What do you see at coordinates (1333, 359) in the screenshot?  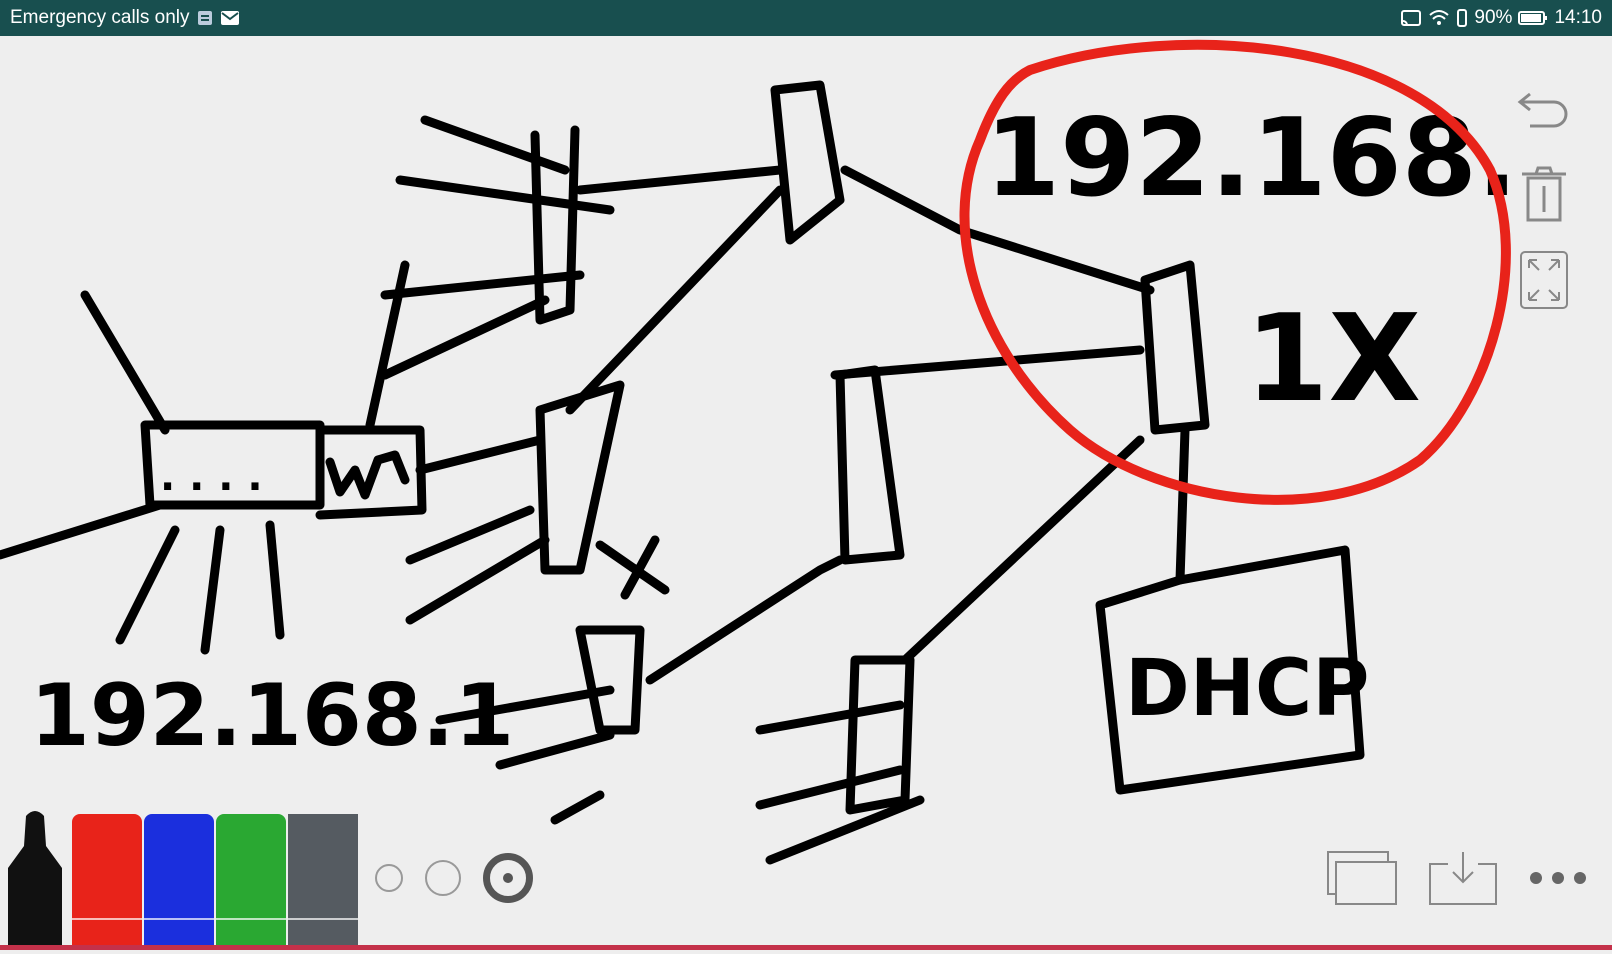 I see `one-x-text: 1X` at bounding box center [1333, 359].